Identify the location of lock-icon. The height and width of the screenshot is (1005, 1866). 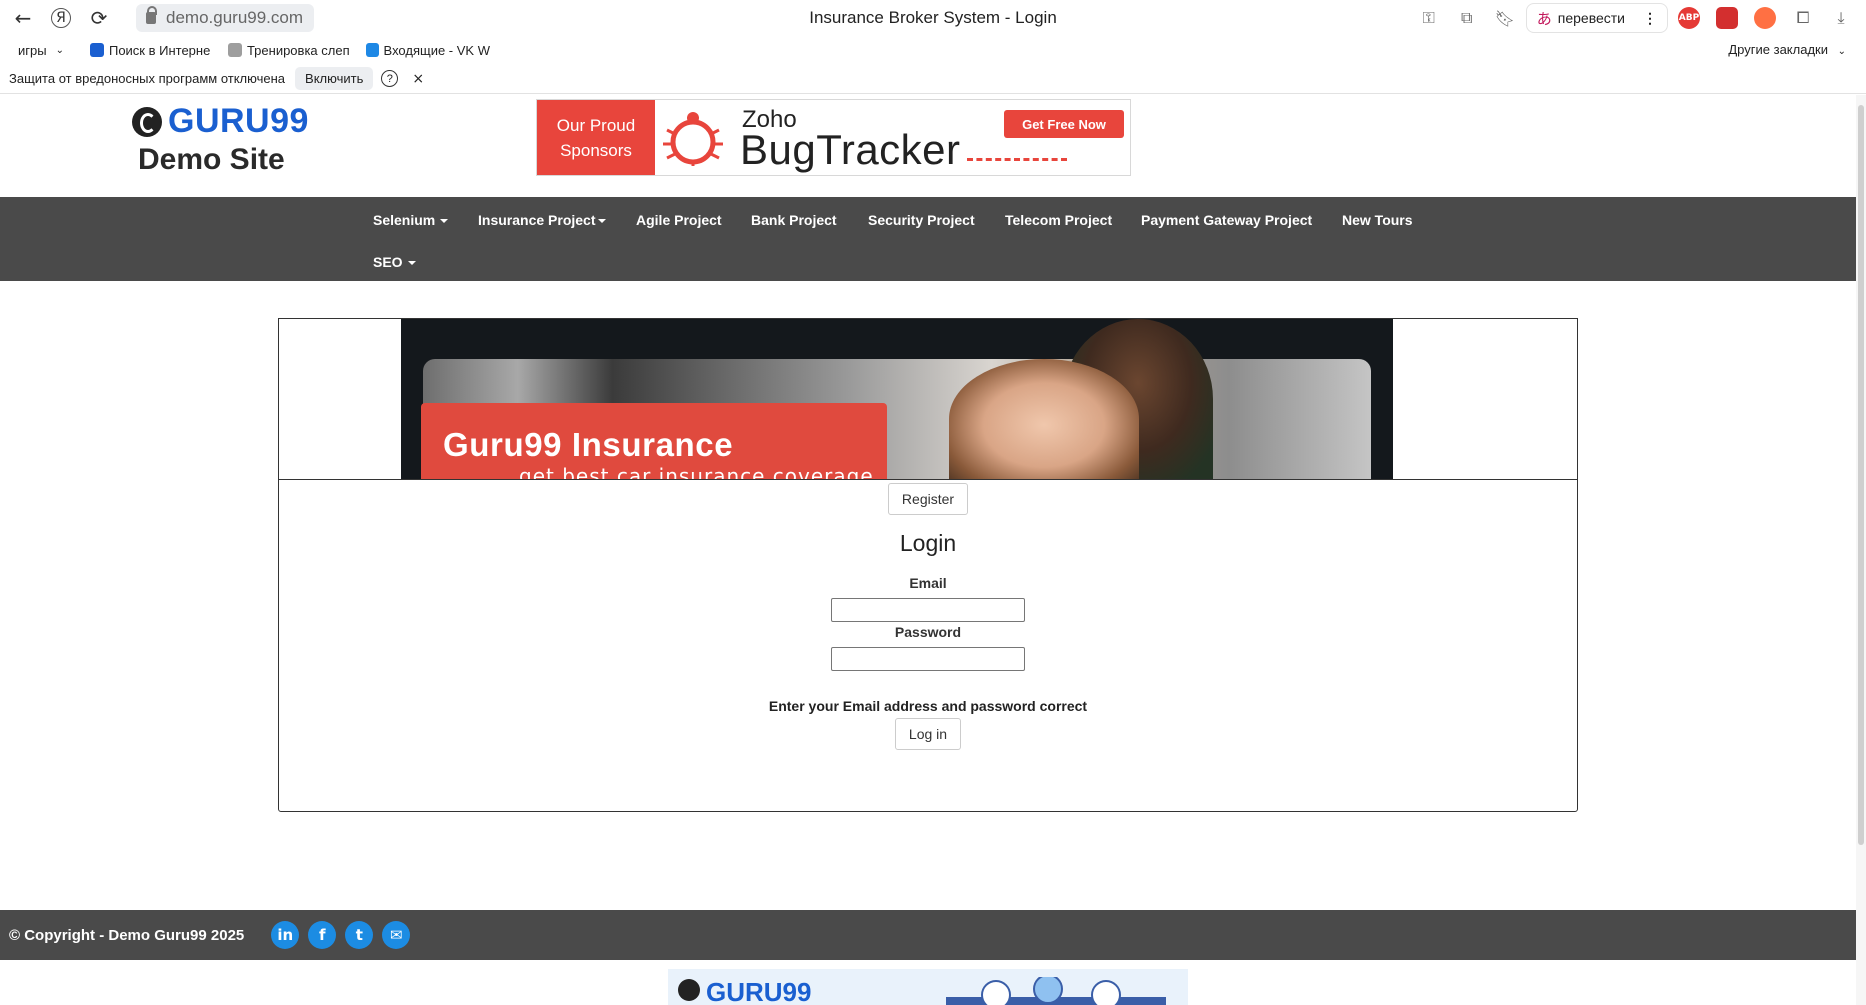
(151, 15).